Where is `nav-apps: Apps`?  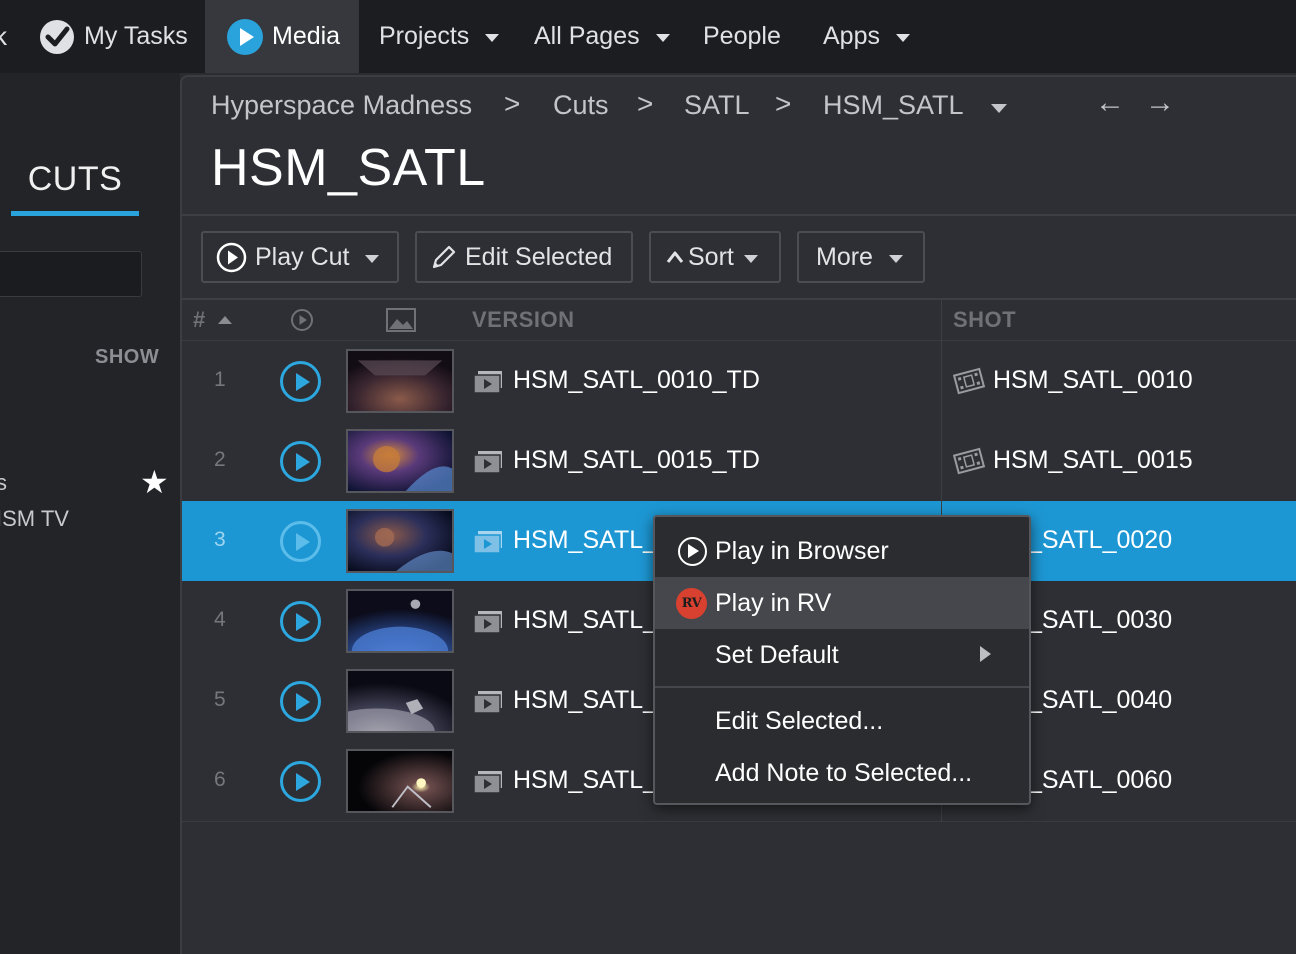
nav-apps: Apps is located at coordinates (866, 36).